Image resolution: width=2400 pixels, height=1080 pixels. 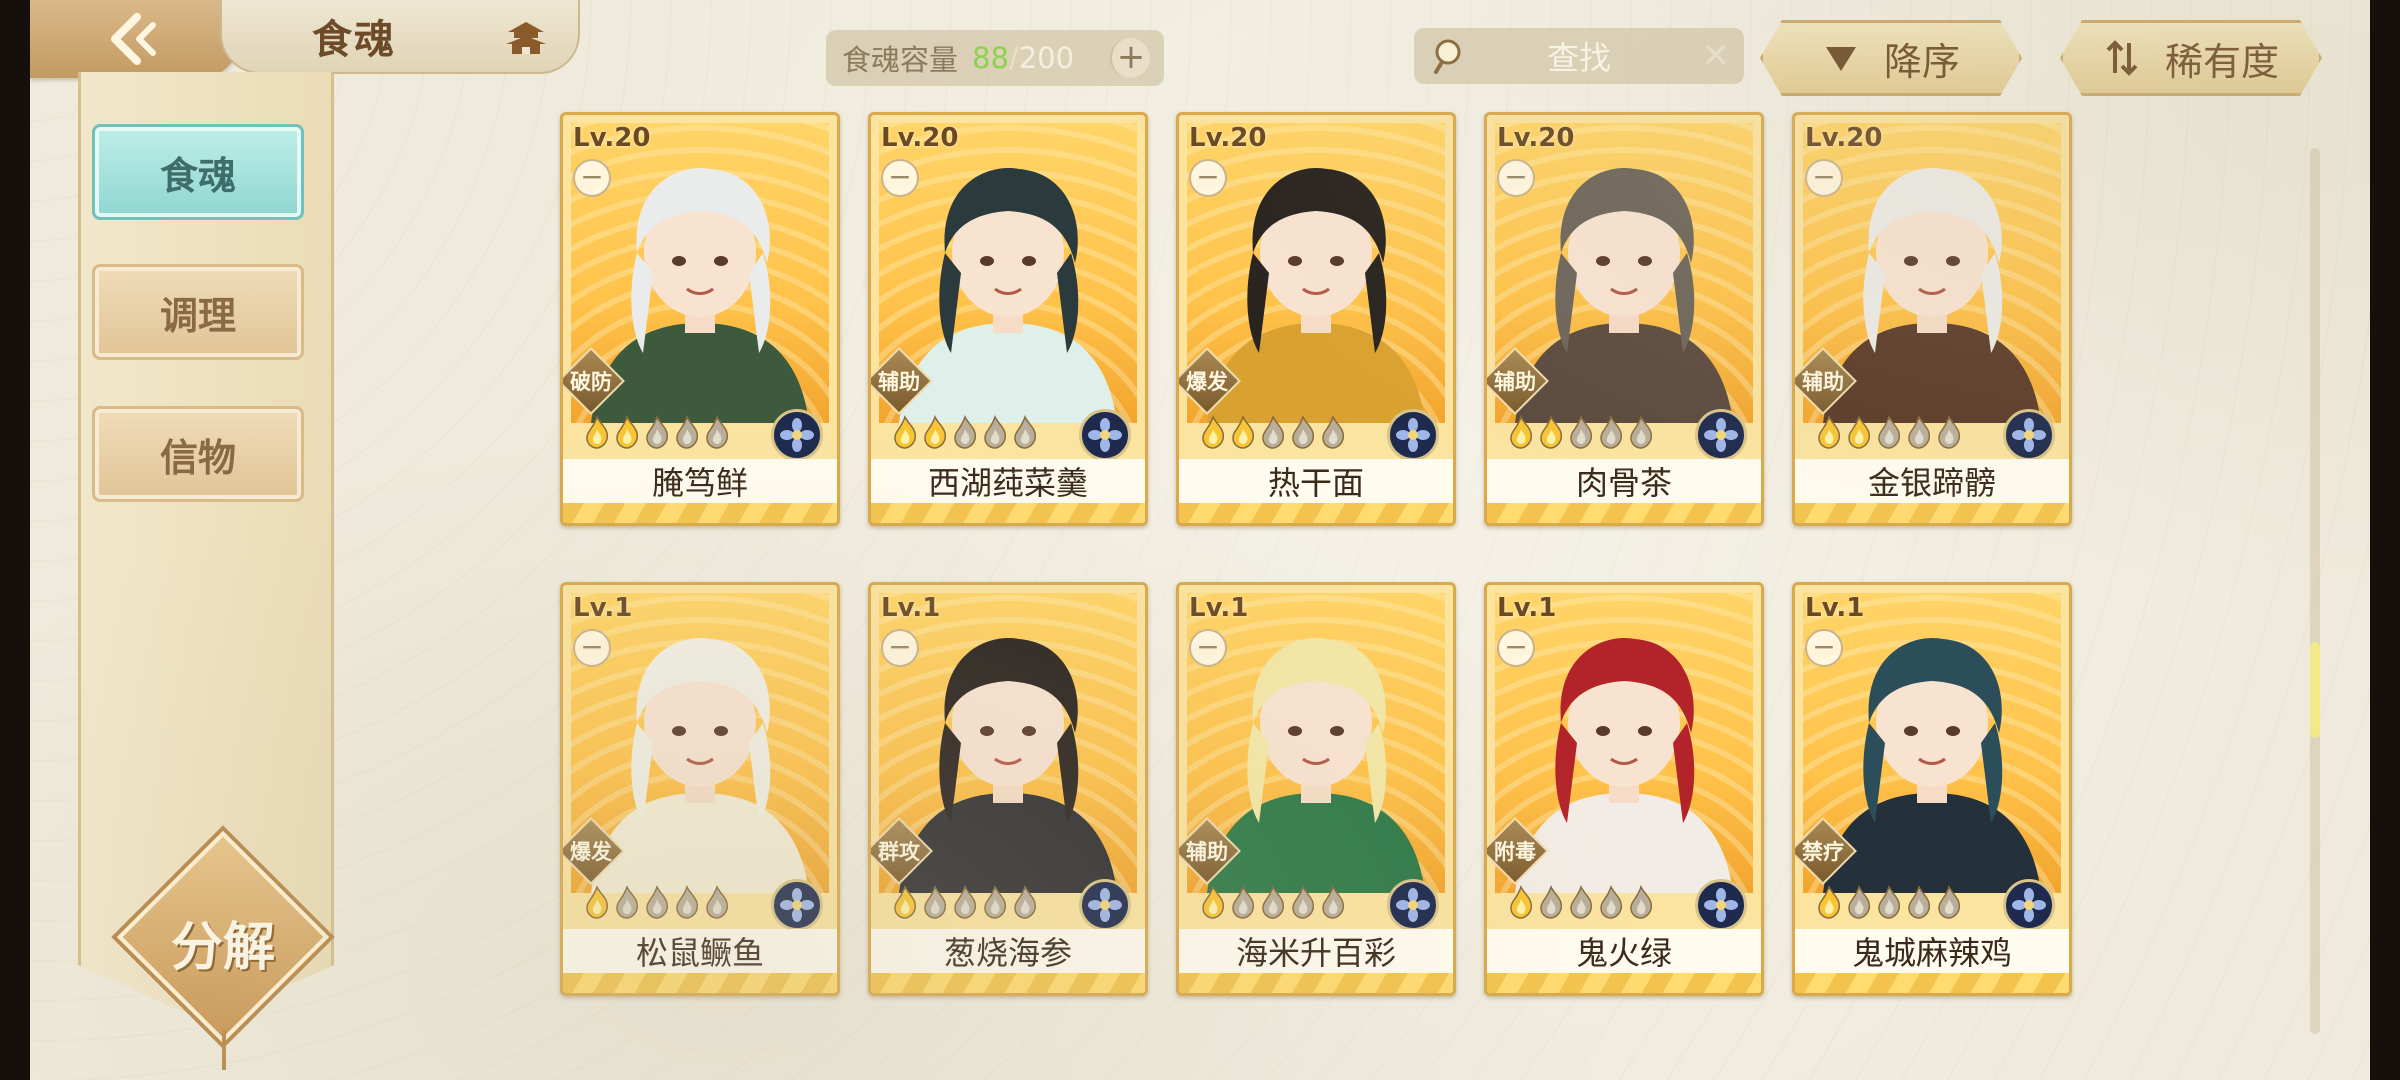 I want to click on card-name: 金银蹄髈, so click(x=1931, y=483).